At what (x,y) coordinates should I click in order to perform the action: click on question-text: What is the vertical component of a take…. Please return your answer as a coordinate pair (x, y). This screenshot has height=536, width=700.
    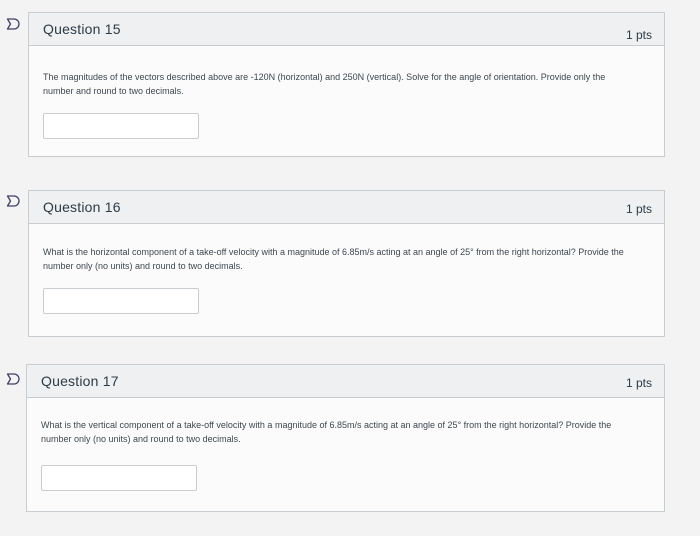
    Looking at the image, I should click on (326, 432).